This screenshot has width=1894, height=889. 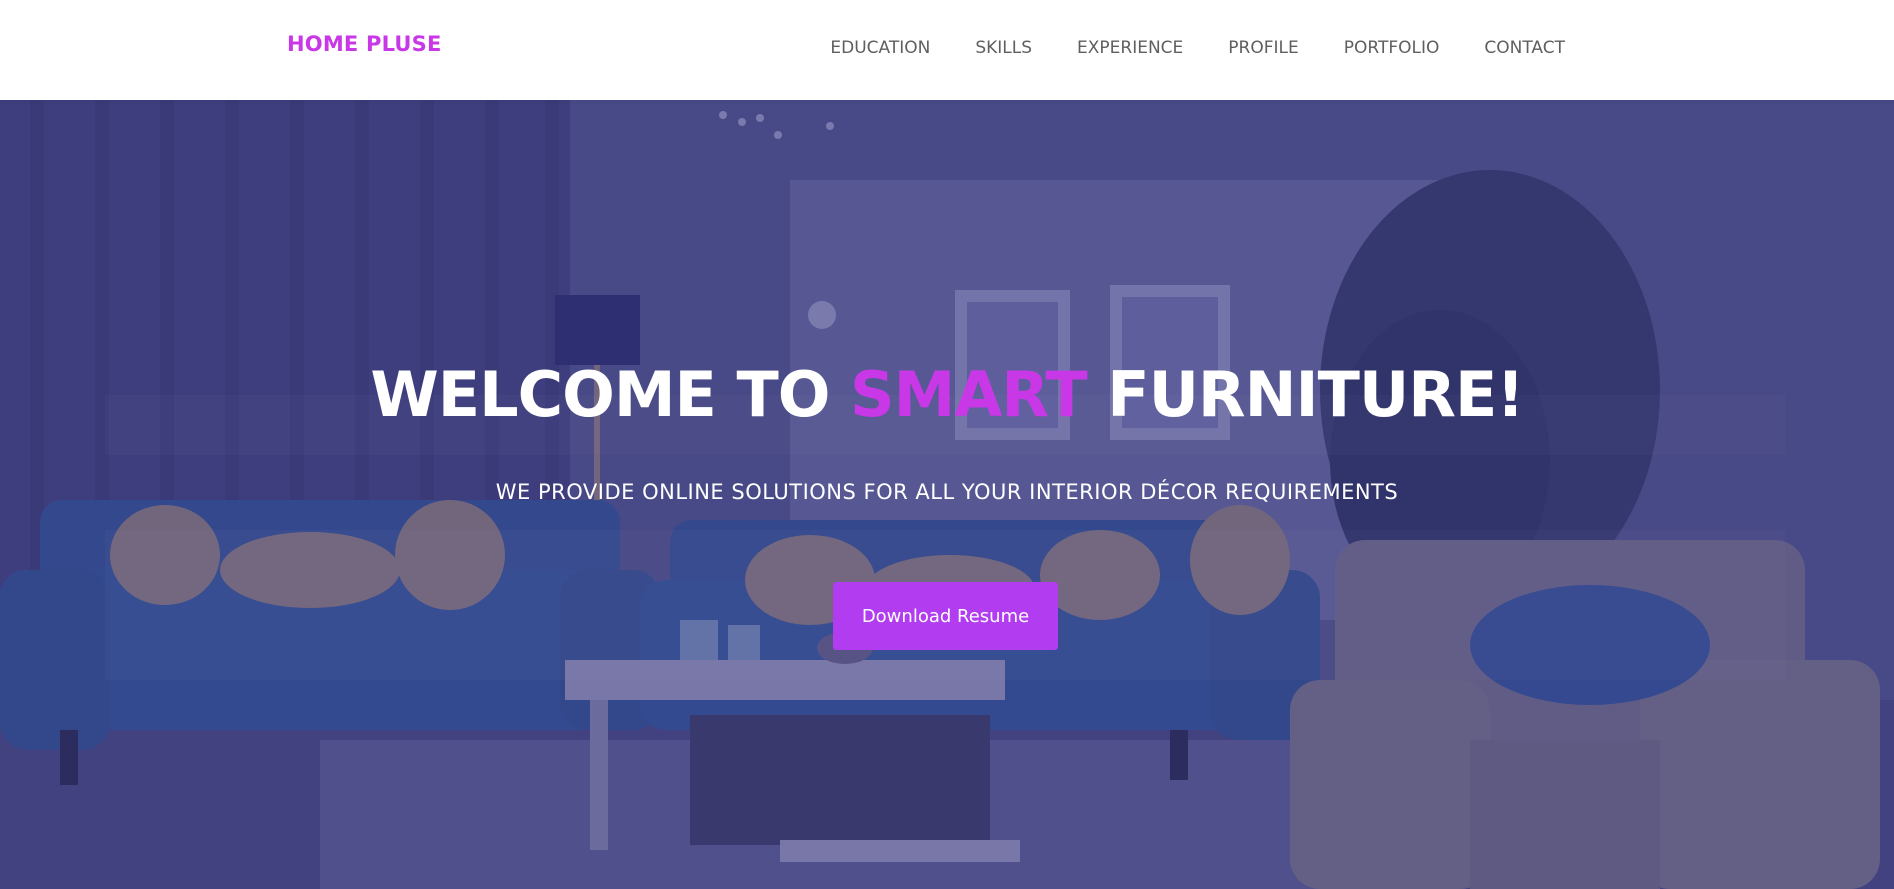 I want to click on brand-logo-link: HOME PLUSE, so click(x=364, y=44).